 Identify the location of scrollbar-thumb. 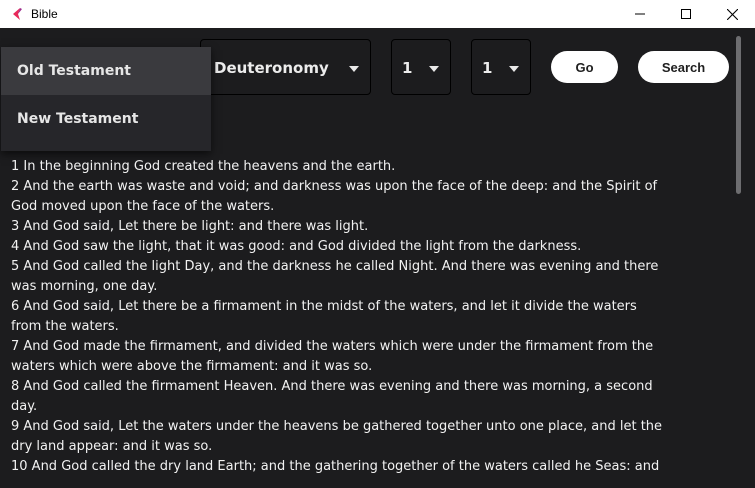
(738, 115).